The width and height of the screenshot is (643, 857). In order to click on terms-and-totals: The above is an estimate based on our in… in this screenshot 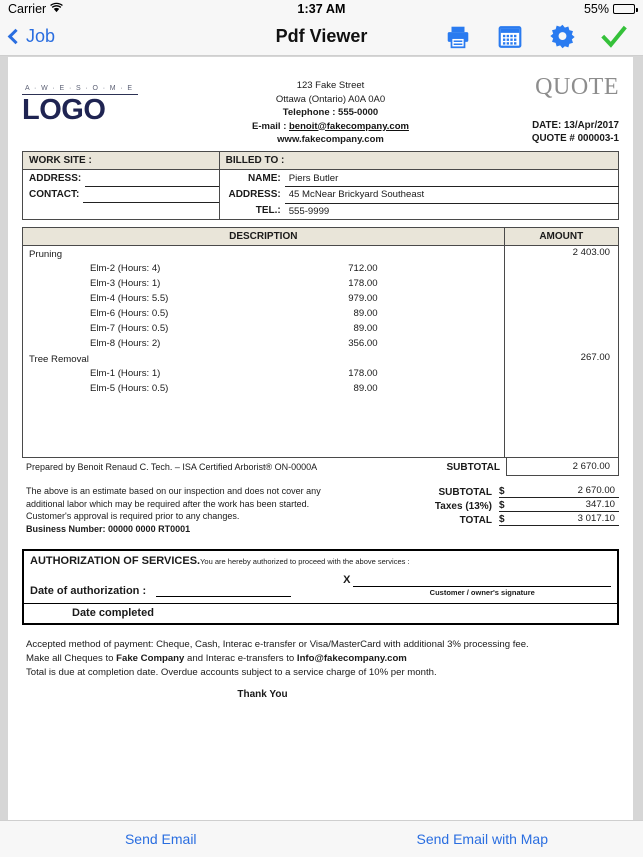, I will do `click(320, 510)`.